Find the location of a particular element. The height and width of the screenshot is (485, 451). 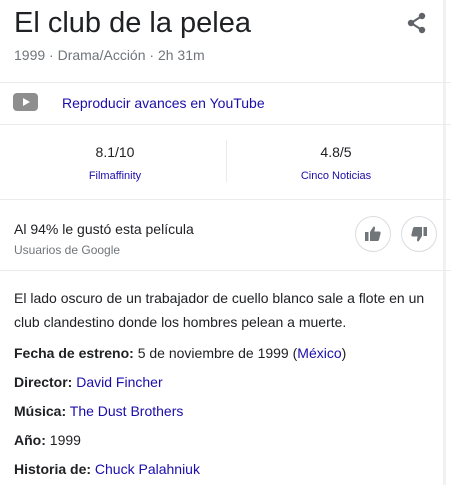

youtube-trailer-label: Reproducir avances en YouTube is located at coordinates (163, 103).